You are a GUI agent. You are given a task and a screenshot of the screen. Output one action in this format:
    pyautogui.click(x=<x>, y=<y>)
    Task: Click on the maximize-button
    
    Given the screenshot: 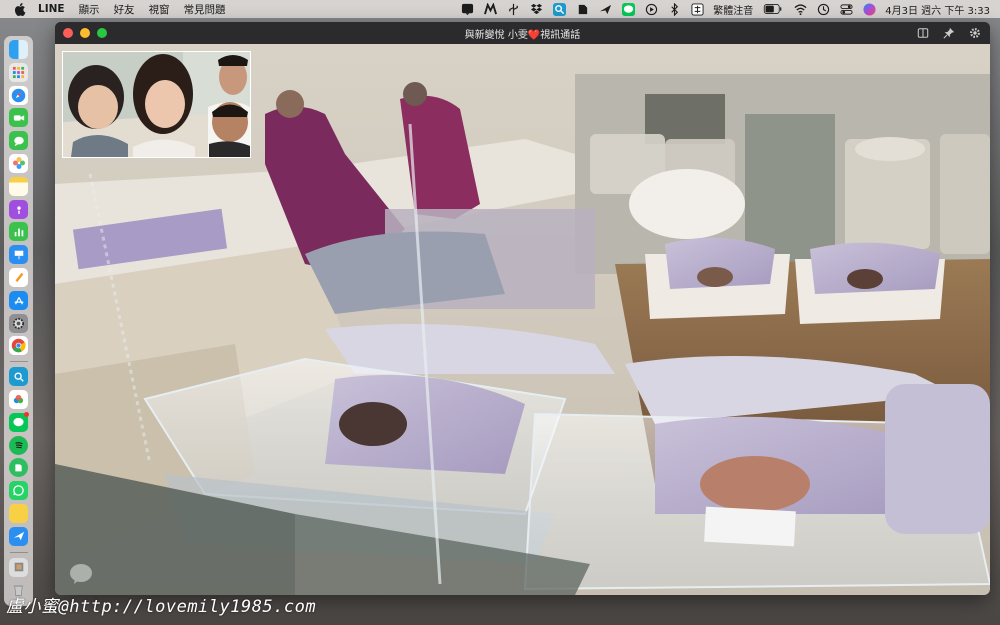 What is the action you would take?
    pyautogui.click(x=102, y=33)
    